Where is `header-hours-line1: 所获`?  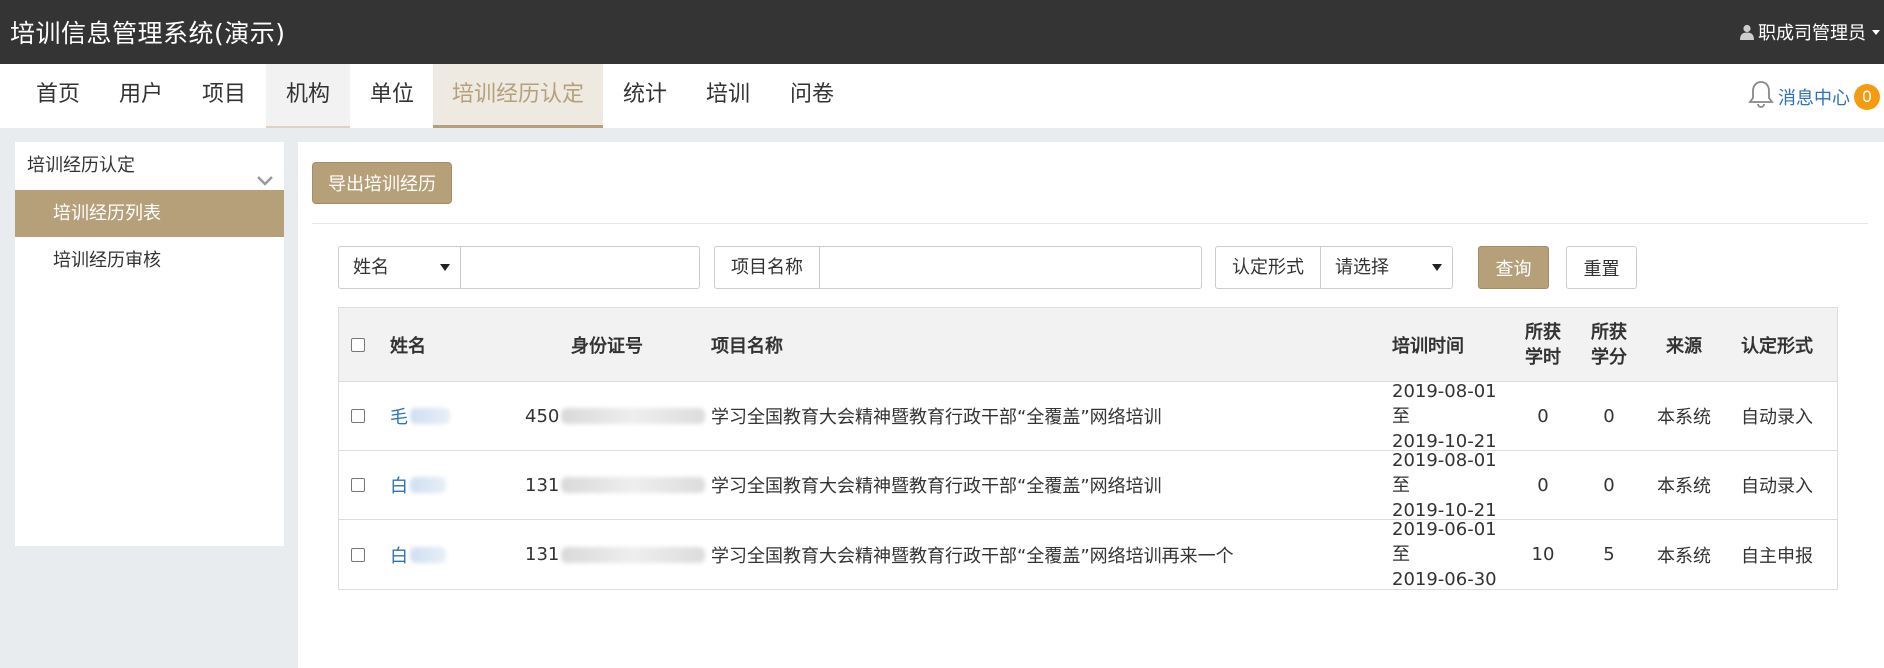 header-hours-line1: 所获 is located at coordinates (1543, 332).